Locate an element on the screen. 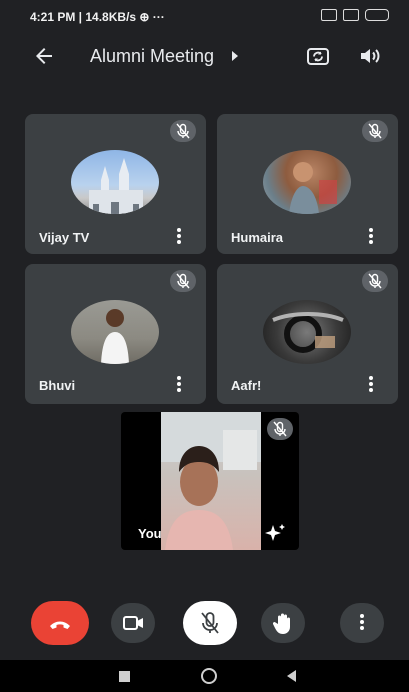 The width and height of the screenshot is (409, 692). end-call-icon is located at coordinates (60, 625).